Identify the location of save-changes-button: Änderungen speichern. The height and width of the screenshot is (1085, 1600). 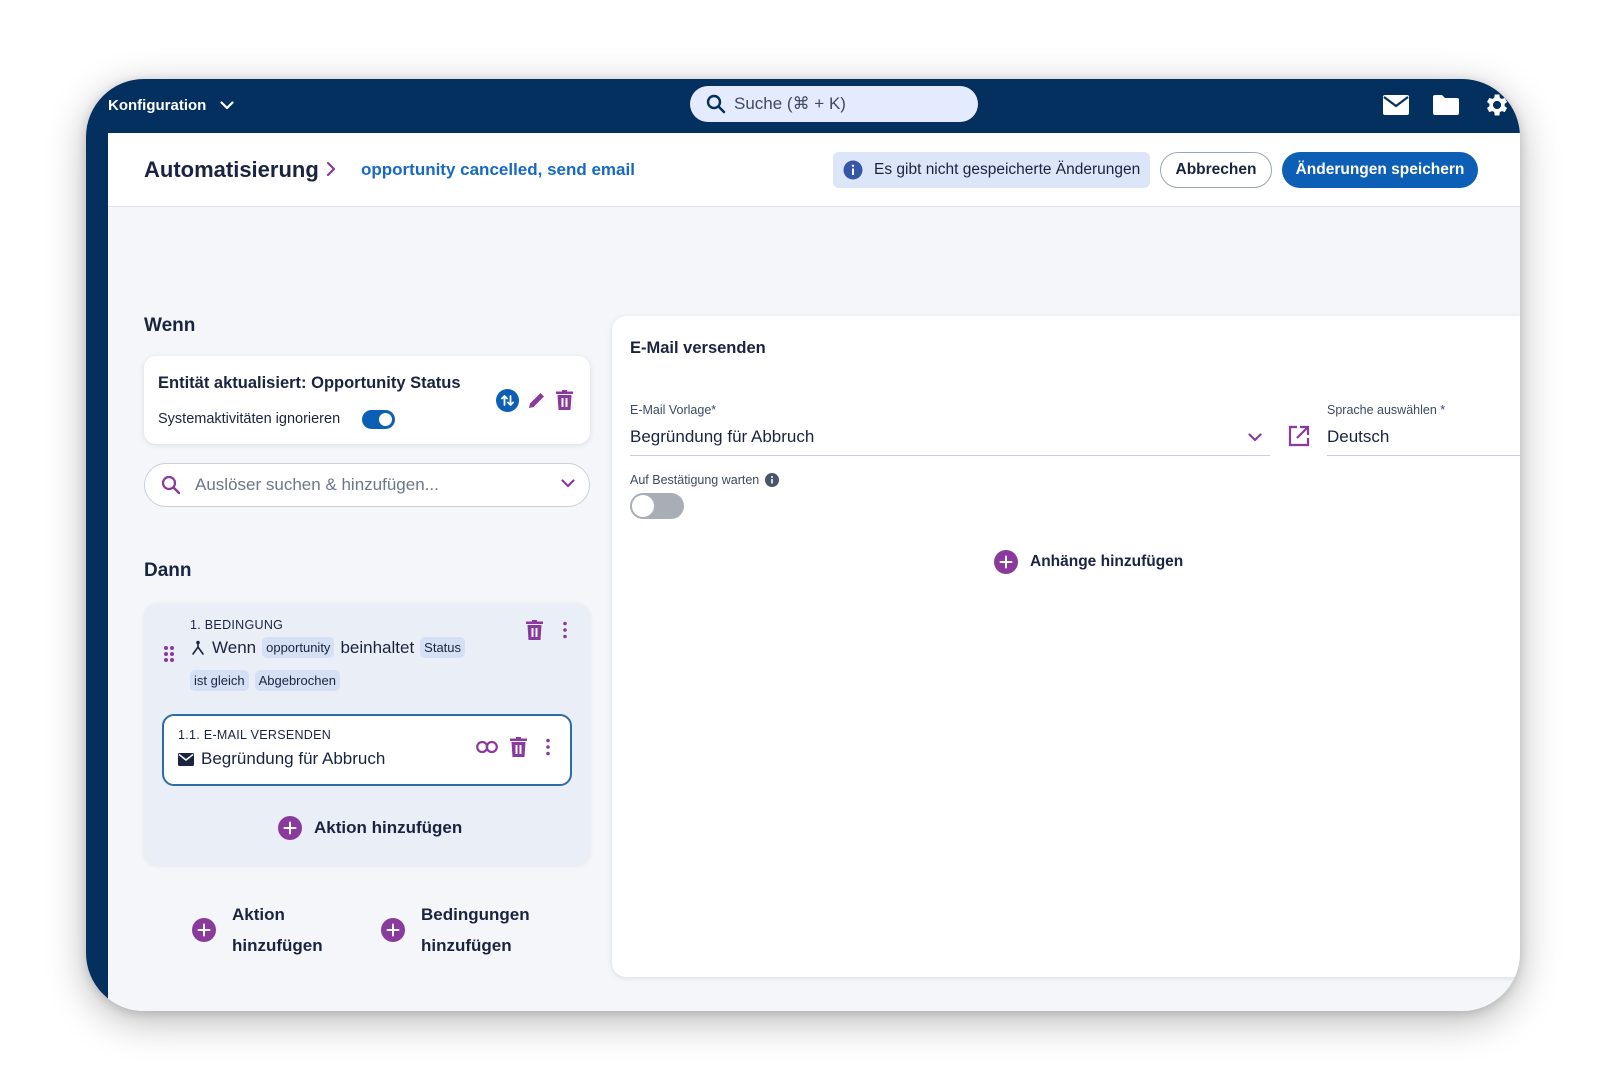
(1380, 170).